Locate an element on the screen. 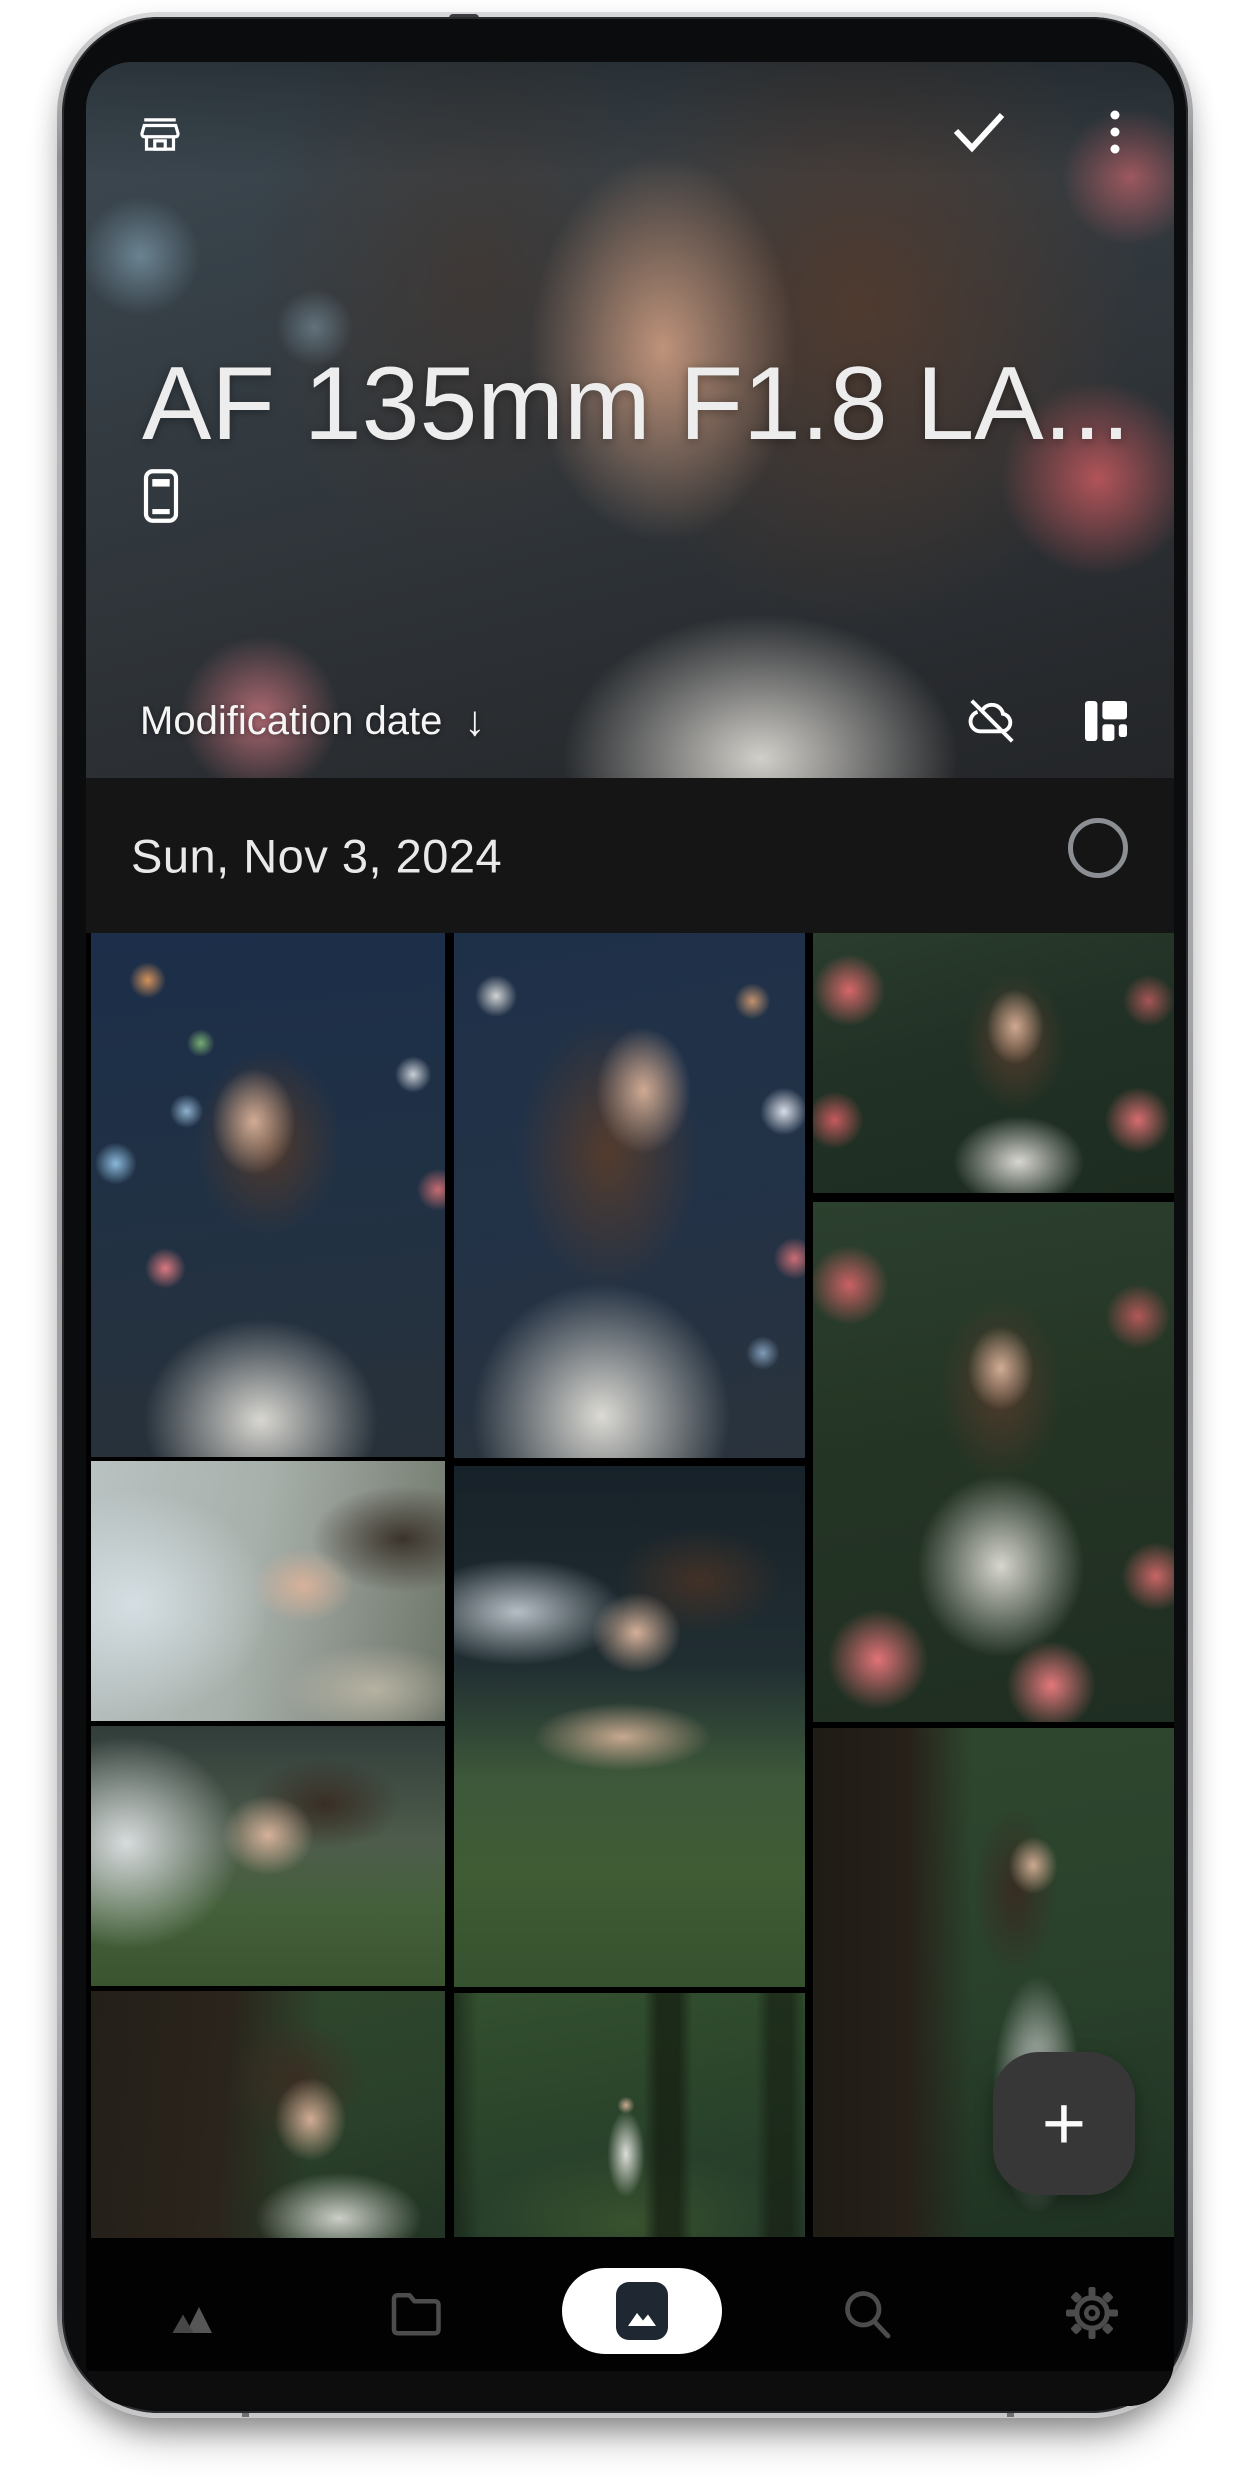  gesture-area is located at coordinates (630, 2388).